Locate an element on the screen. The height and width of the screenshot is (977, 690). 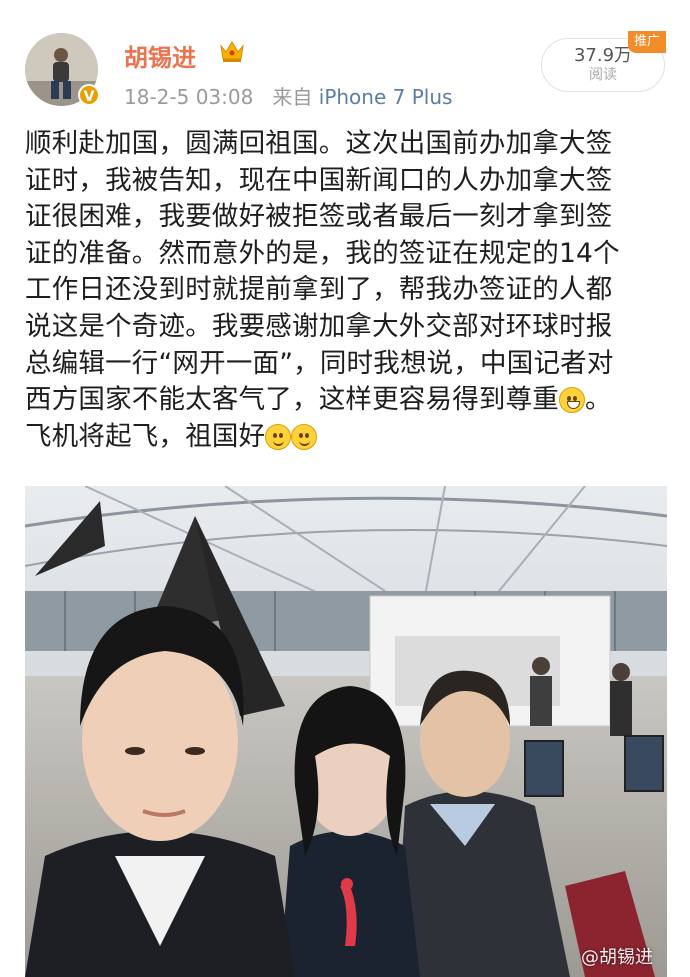
post-text-line: 证的准备。然而意外的是，我的签证在规定的14个 is located at coordinates (322, 253).